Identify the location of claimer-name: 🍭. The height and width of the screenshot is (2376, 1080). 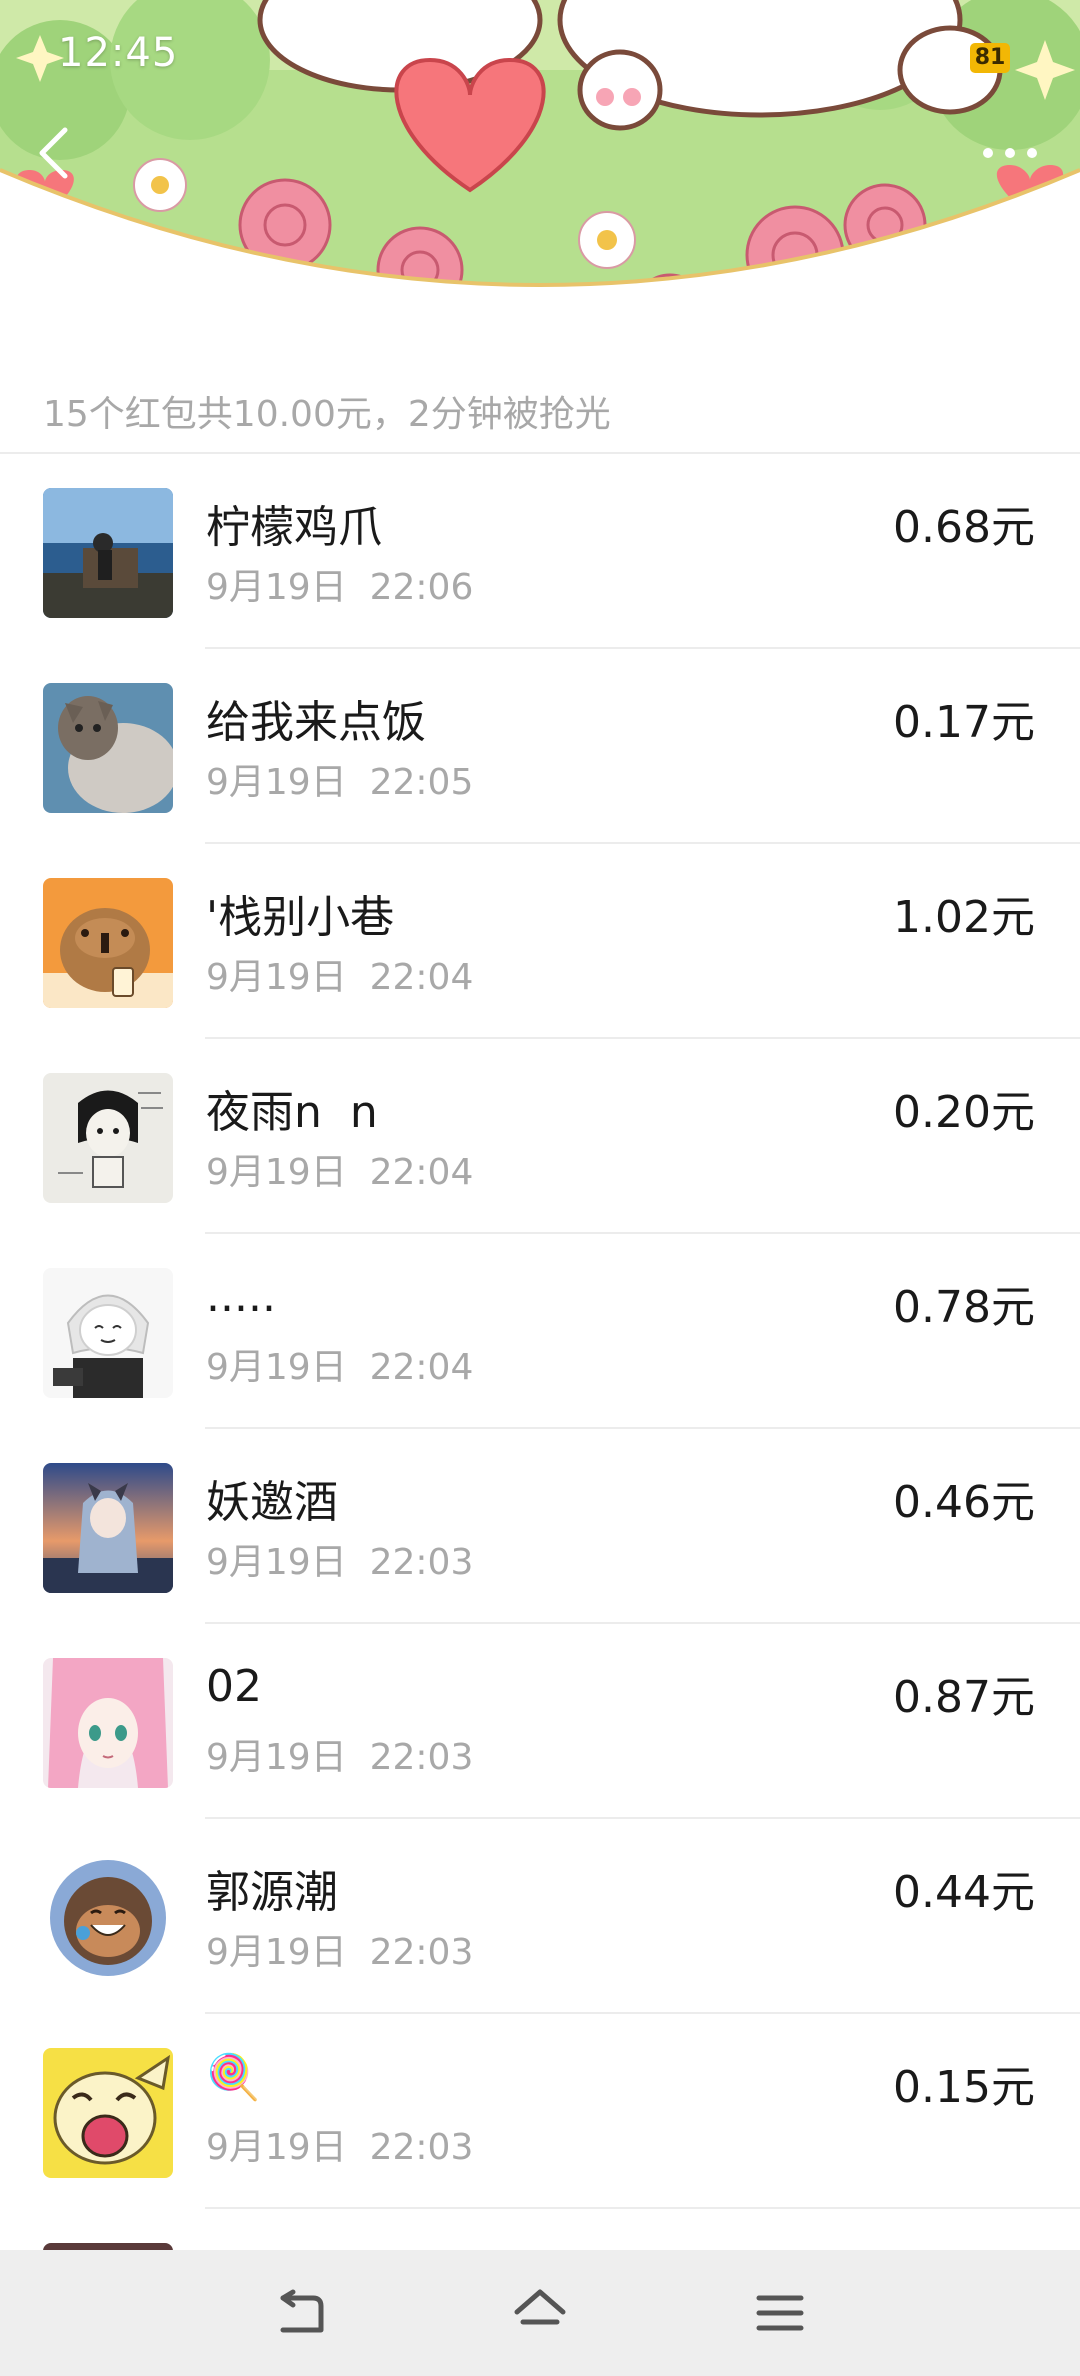
(233, 2077).